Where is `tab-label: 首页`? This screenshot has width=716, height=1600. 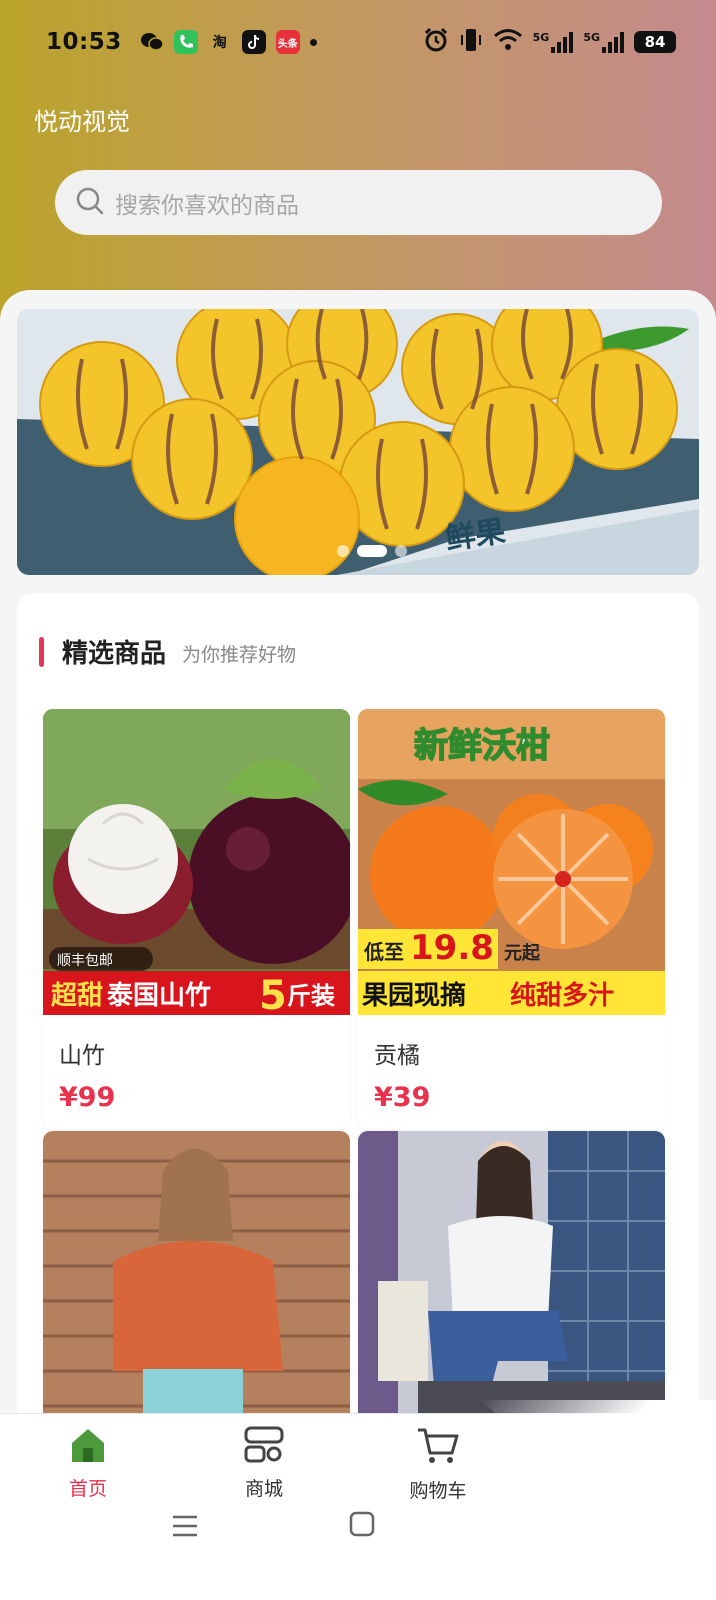
tab-label: 首页 is located at coordinates (87, 1489).